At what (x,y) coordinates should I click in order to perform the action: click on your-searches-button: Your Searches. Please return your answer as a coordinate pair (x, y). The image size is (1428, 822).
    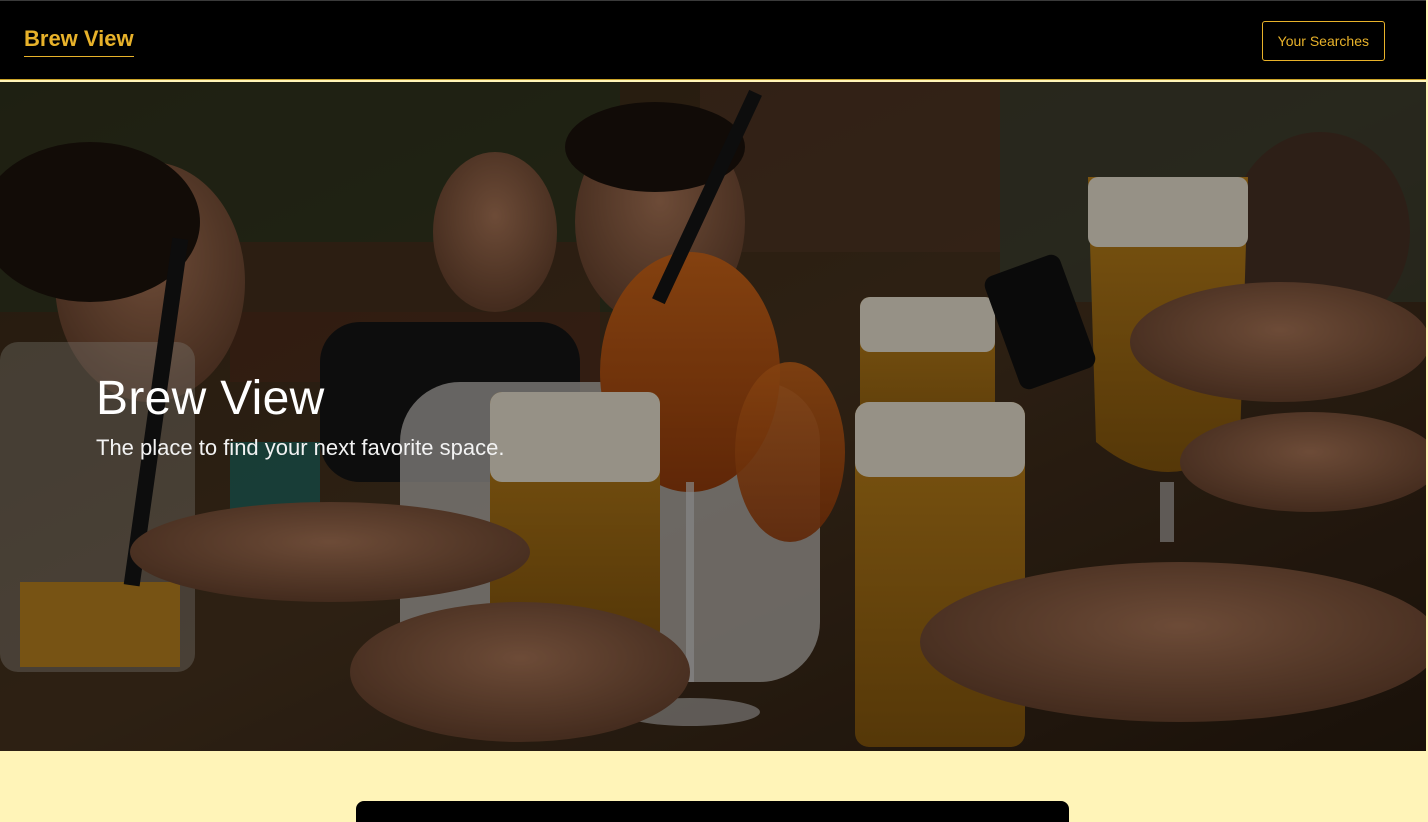
    Looking at the image, I should click on (1323, 41).